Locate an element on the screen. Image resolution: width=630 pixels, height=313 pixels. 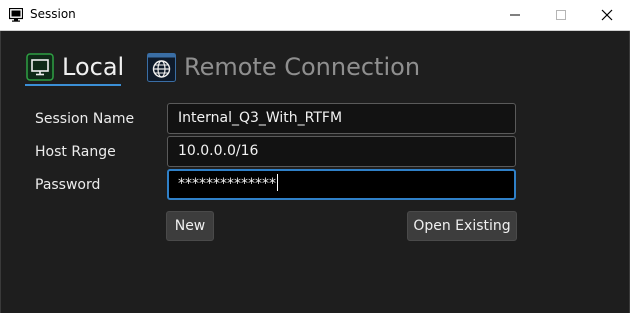
maximize-icon is located at coordinates (561, 15).